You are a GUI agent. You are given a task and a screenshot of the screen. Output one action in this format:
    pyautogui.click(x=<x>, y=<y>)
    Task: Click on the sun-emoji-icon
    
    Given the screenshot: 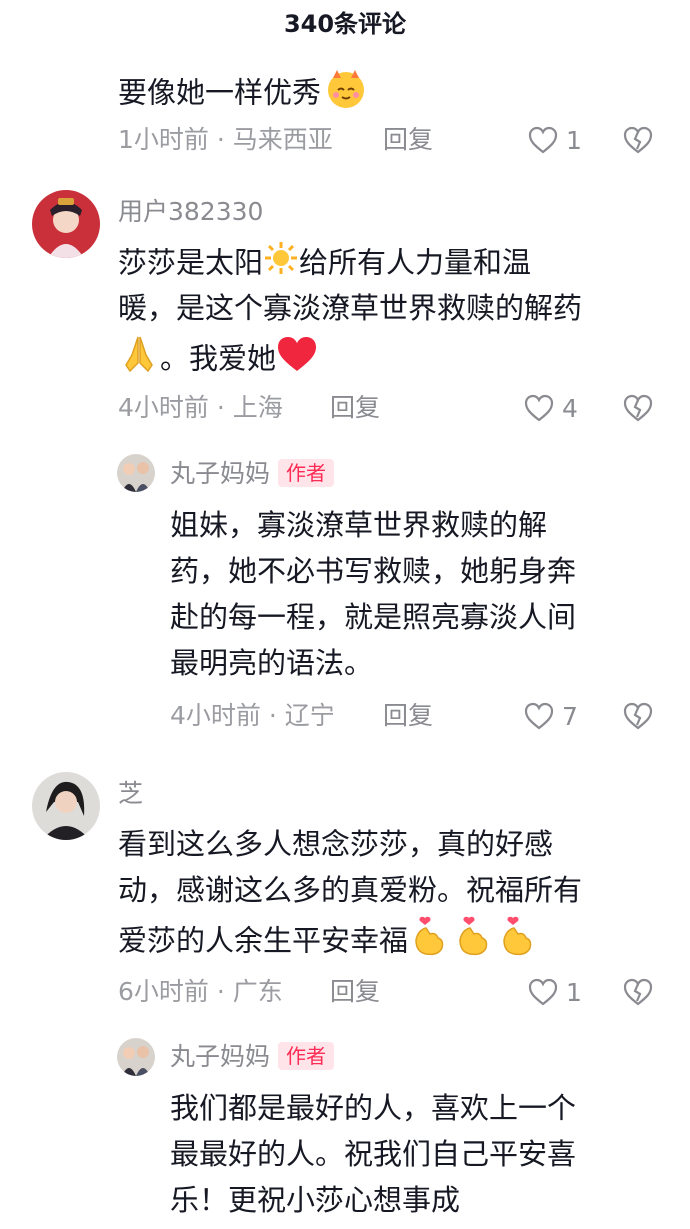 What is the action you would take?
    pyautogui.click(x=281, y=264)
    